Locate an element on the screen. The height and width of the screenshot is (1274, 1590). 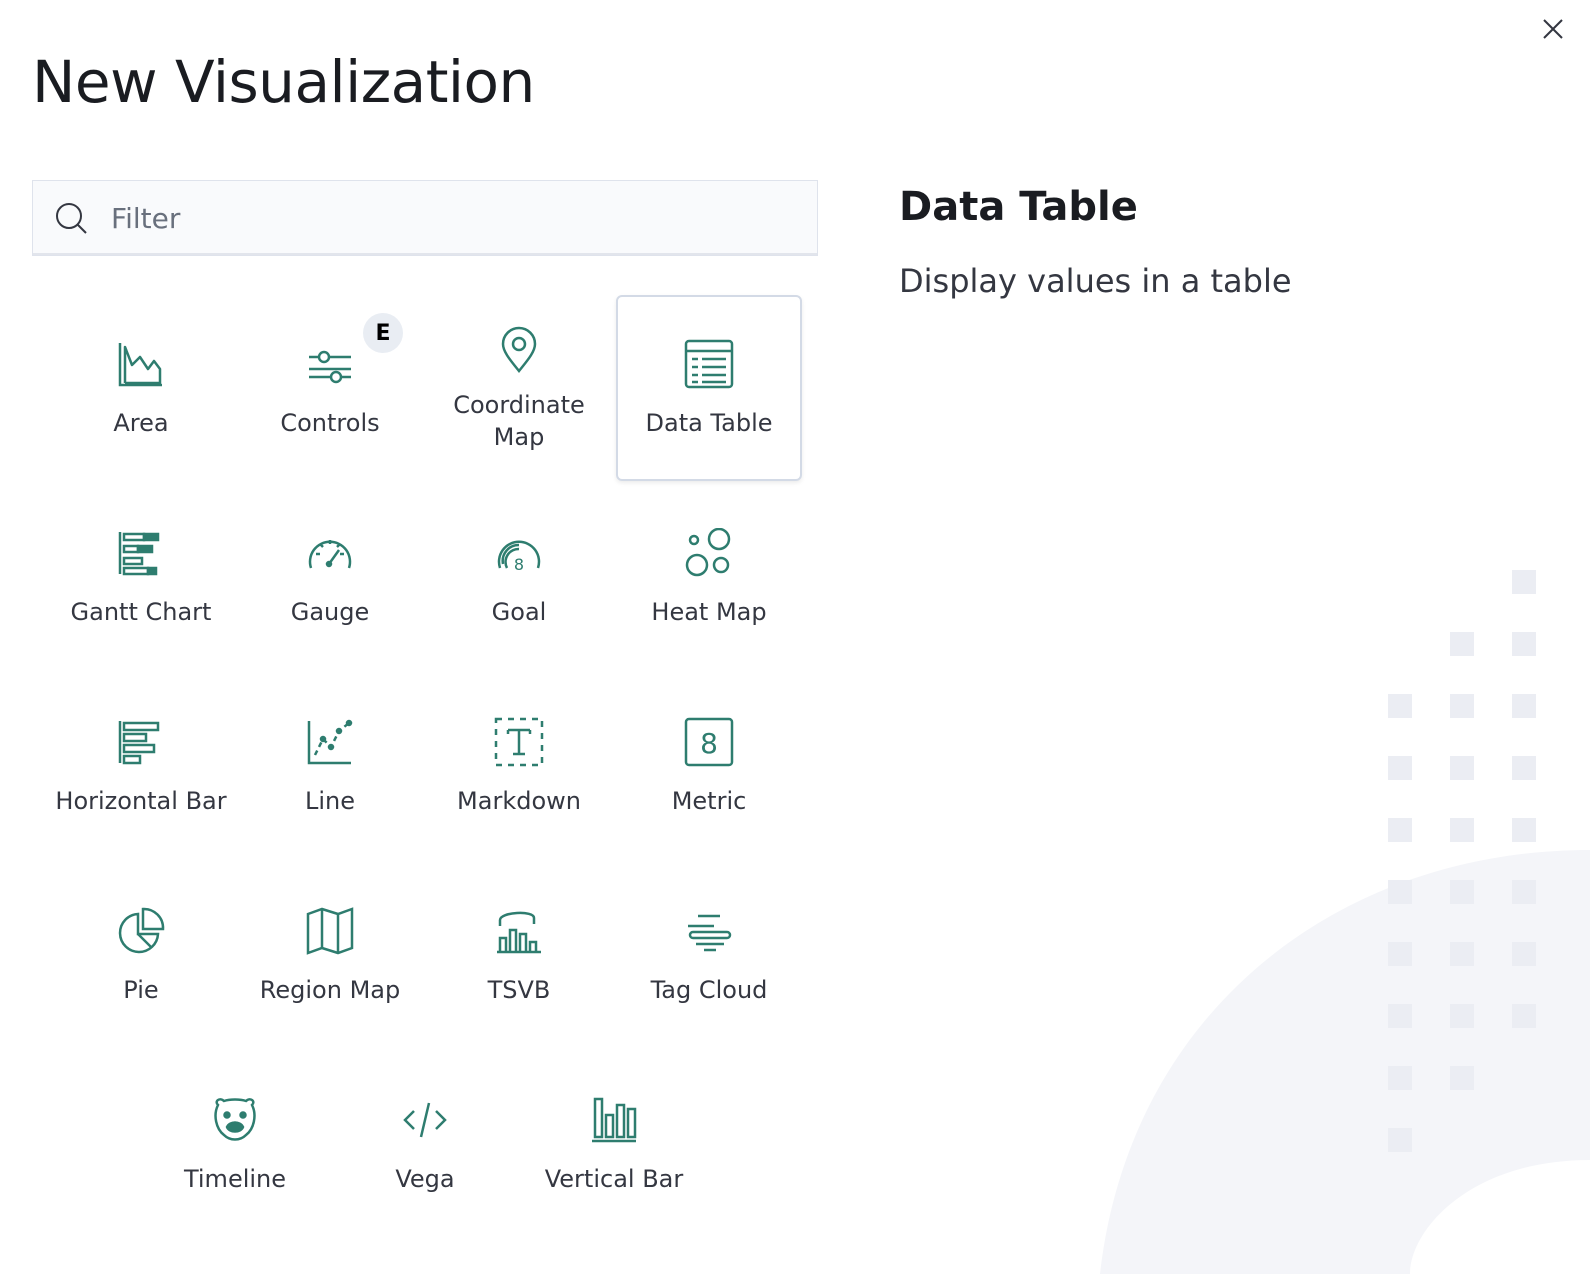
vis-item-goal: 8 Goal is located at coordinates (519, 577).